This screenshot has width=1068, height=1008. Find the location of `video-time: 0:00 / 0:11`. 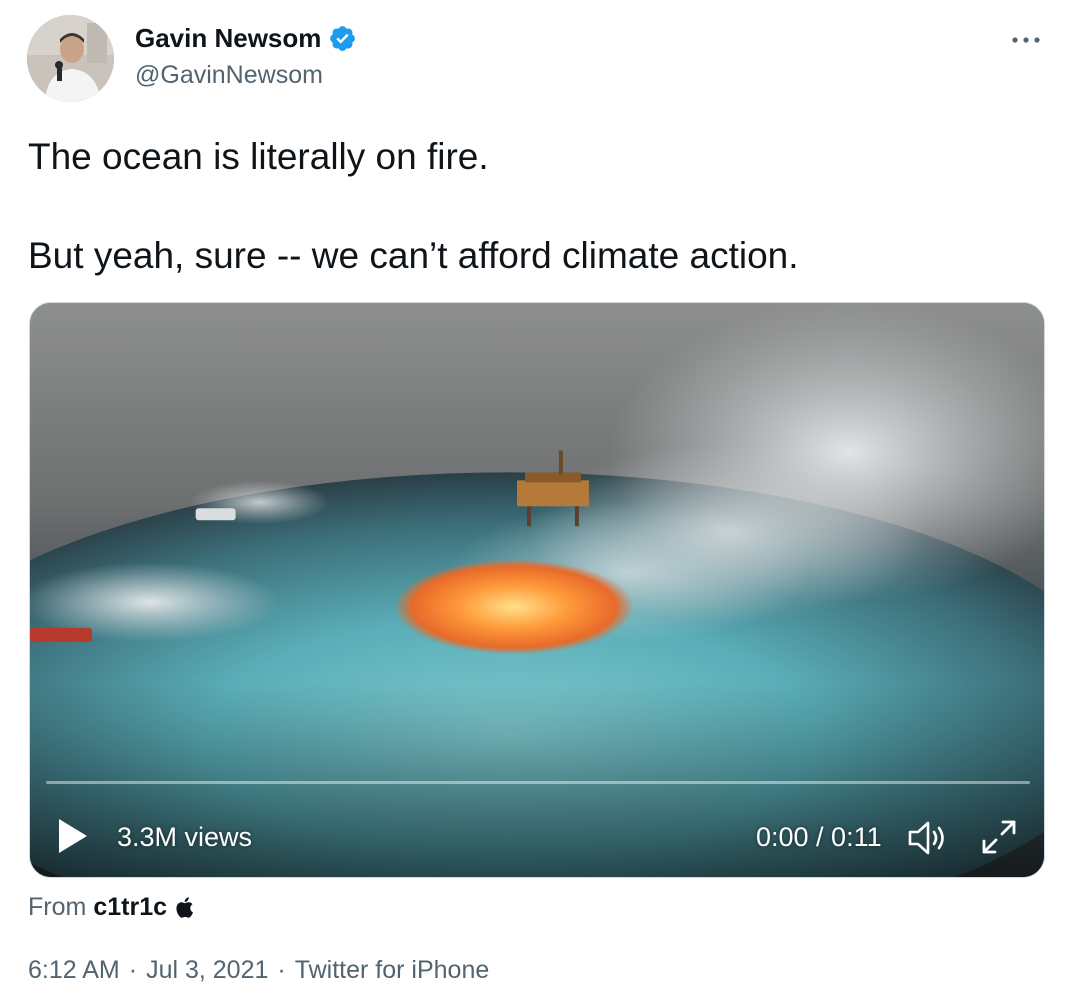

video-time: 0:00 / 0:11 is located at coordinates (819, 837).